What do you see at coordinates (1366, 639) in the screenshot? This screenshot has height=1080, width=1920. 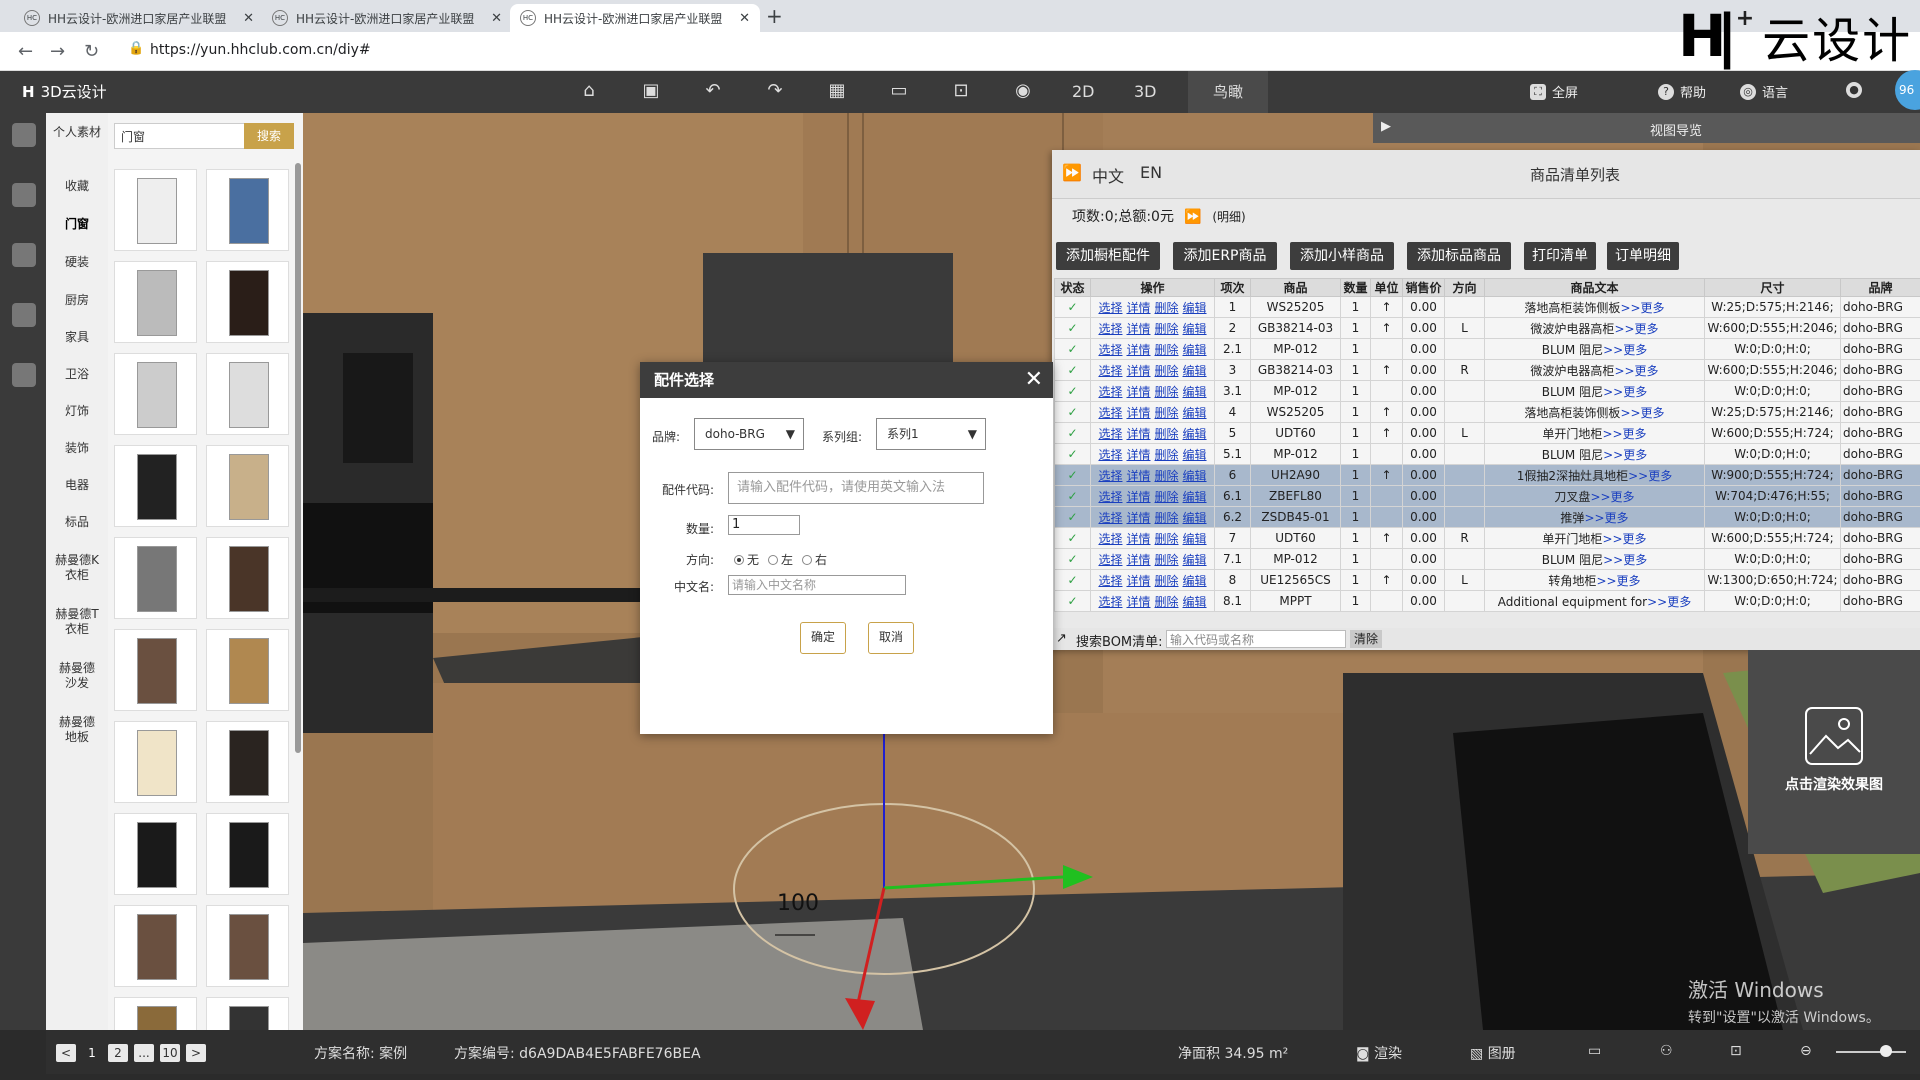 I see `bom-clear-button: 清除` at bounding box center [1366, 639].